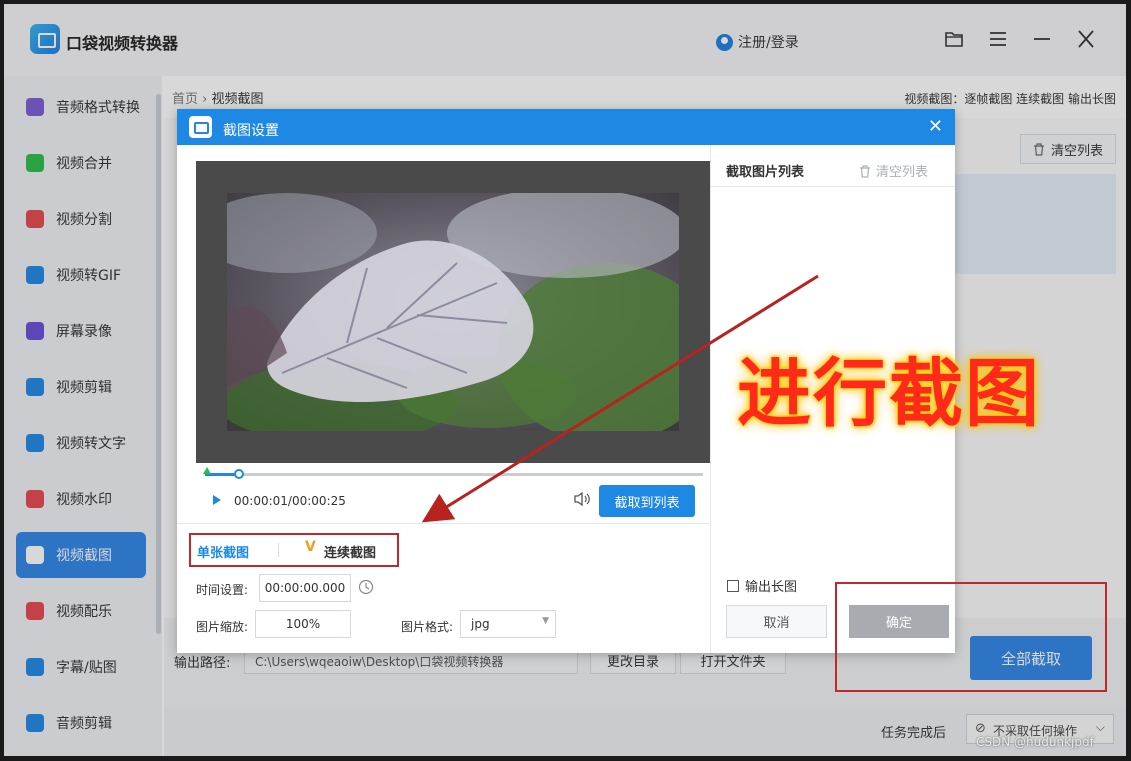 The height and width of the screenshot is (761, 1131). I want to click on breadcrumb-home: 首页, so click(185, 99).